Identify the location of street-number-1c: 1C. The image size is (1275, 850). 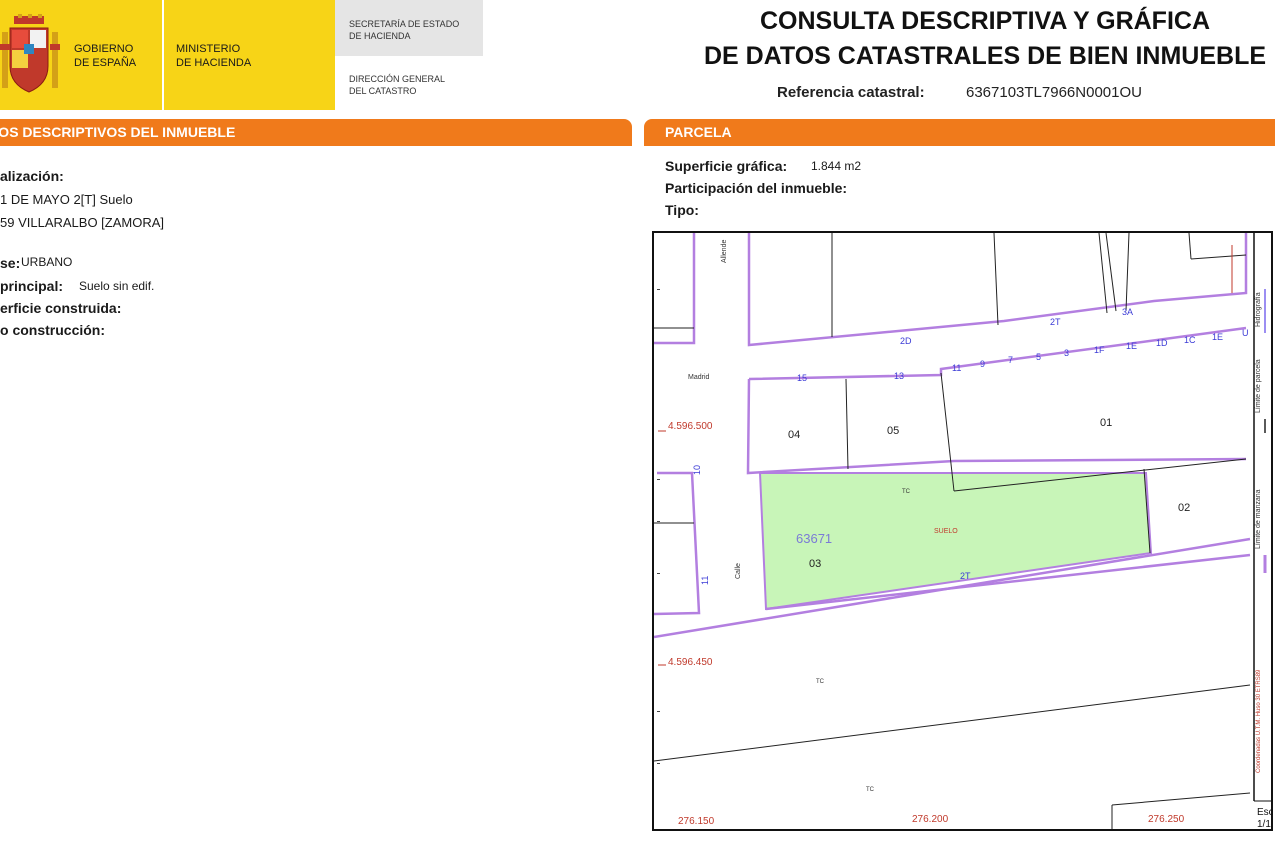
(1190, 340).